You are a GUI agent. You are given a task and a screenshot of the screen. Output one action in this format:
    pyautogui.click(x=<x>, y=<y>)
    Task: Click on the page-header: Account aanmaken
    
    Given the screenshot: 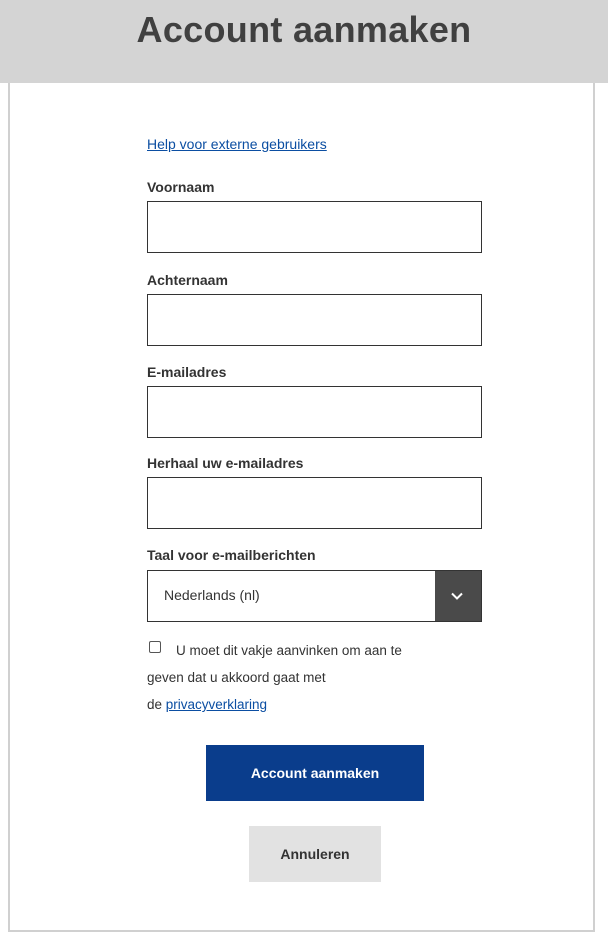 What is the action you would take?
    pyautogui.click(x=304, y=41)
    